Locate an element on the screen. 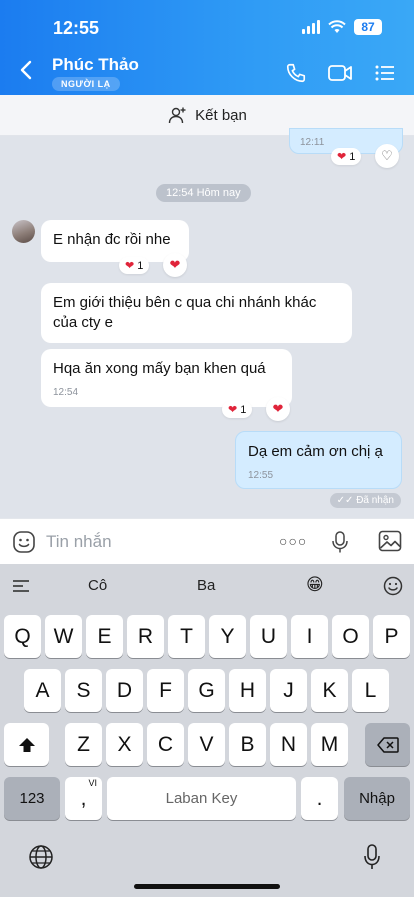 The image size is (414, 897). avatar is located at coordinates (23, 231).